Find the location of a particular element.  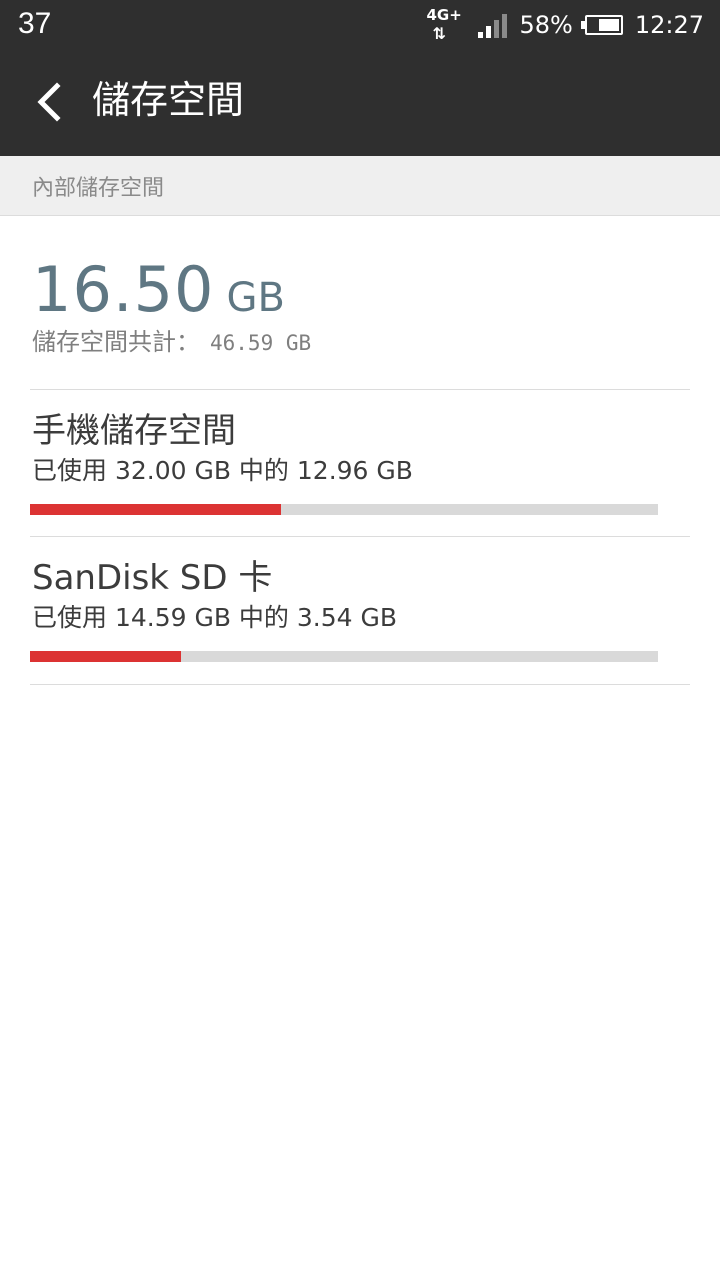

divider is located at coordinates (360, 684).